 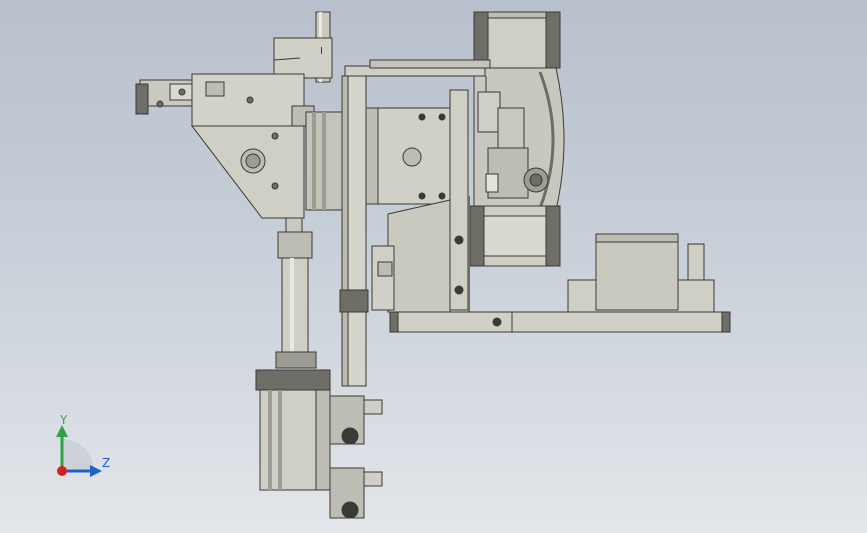 What do you see at coordinates (560, 322) in the screenshot?
I see `base-rail` at bounding box center [560, 322].